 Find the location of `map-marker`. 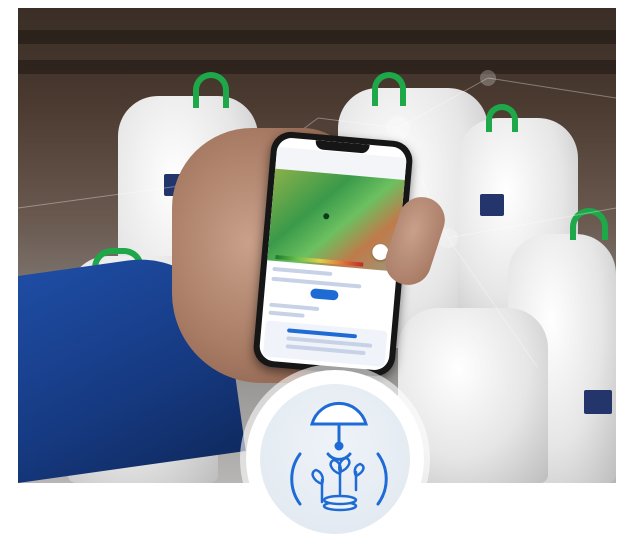

map-marker is located at coordinates (326, 216).